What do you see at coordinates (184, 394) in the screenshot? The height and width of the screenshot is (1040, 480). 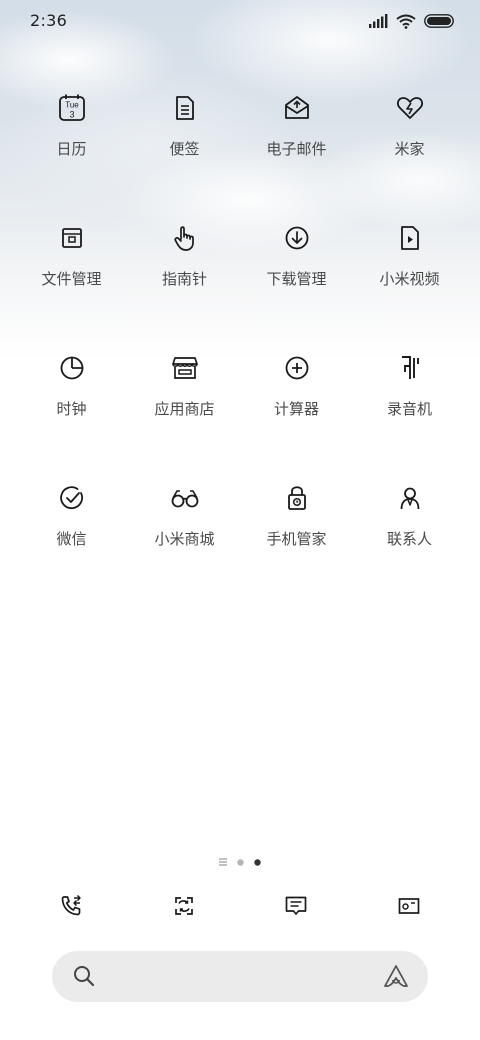 I see `app-app-store: 应用商店` at bounding box center [184, 394].